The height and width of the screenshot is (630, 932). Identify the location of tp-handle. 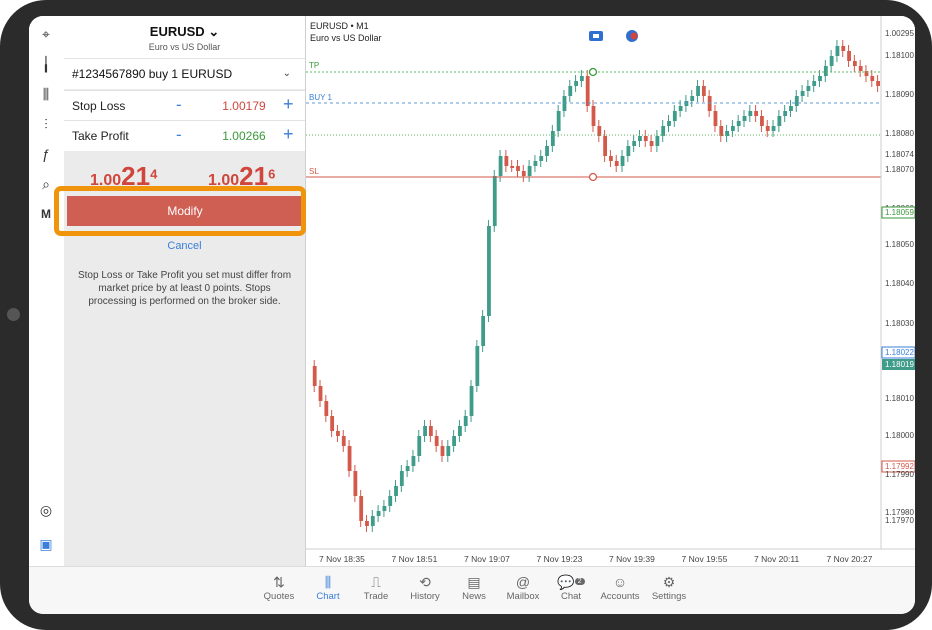
(593, 72).